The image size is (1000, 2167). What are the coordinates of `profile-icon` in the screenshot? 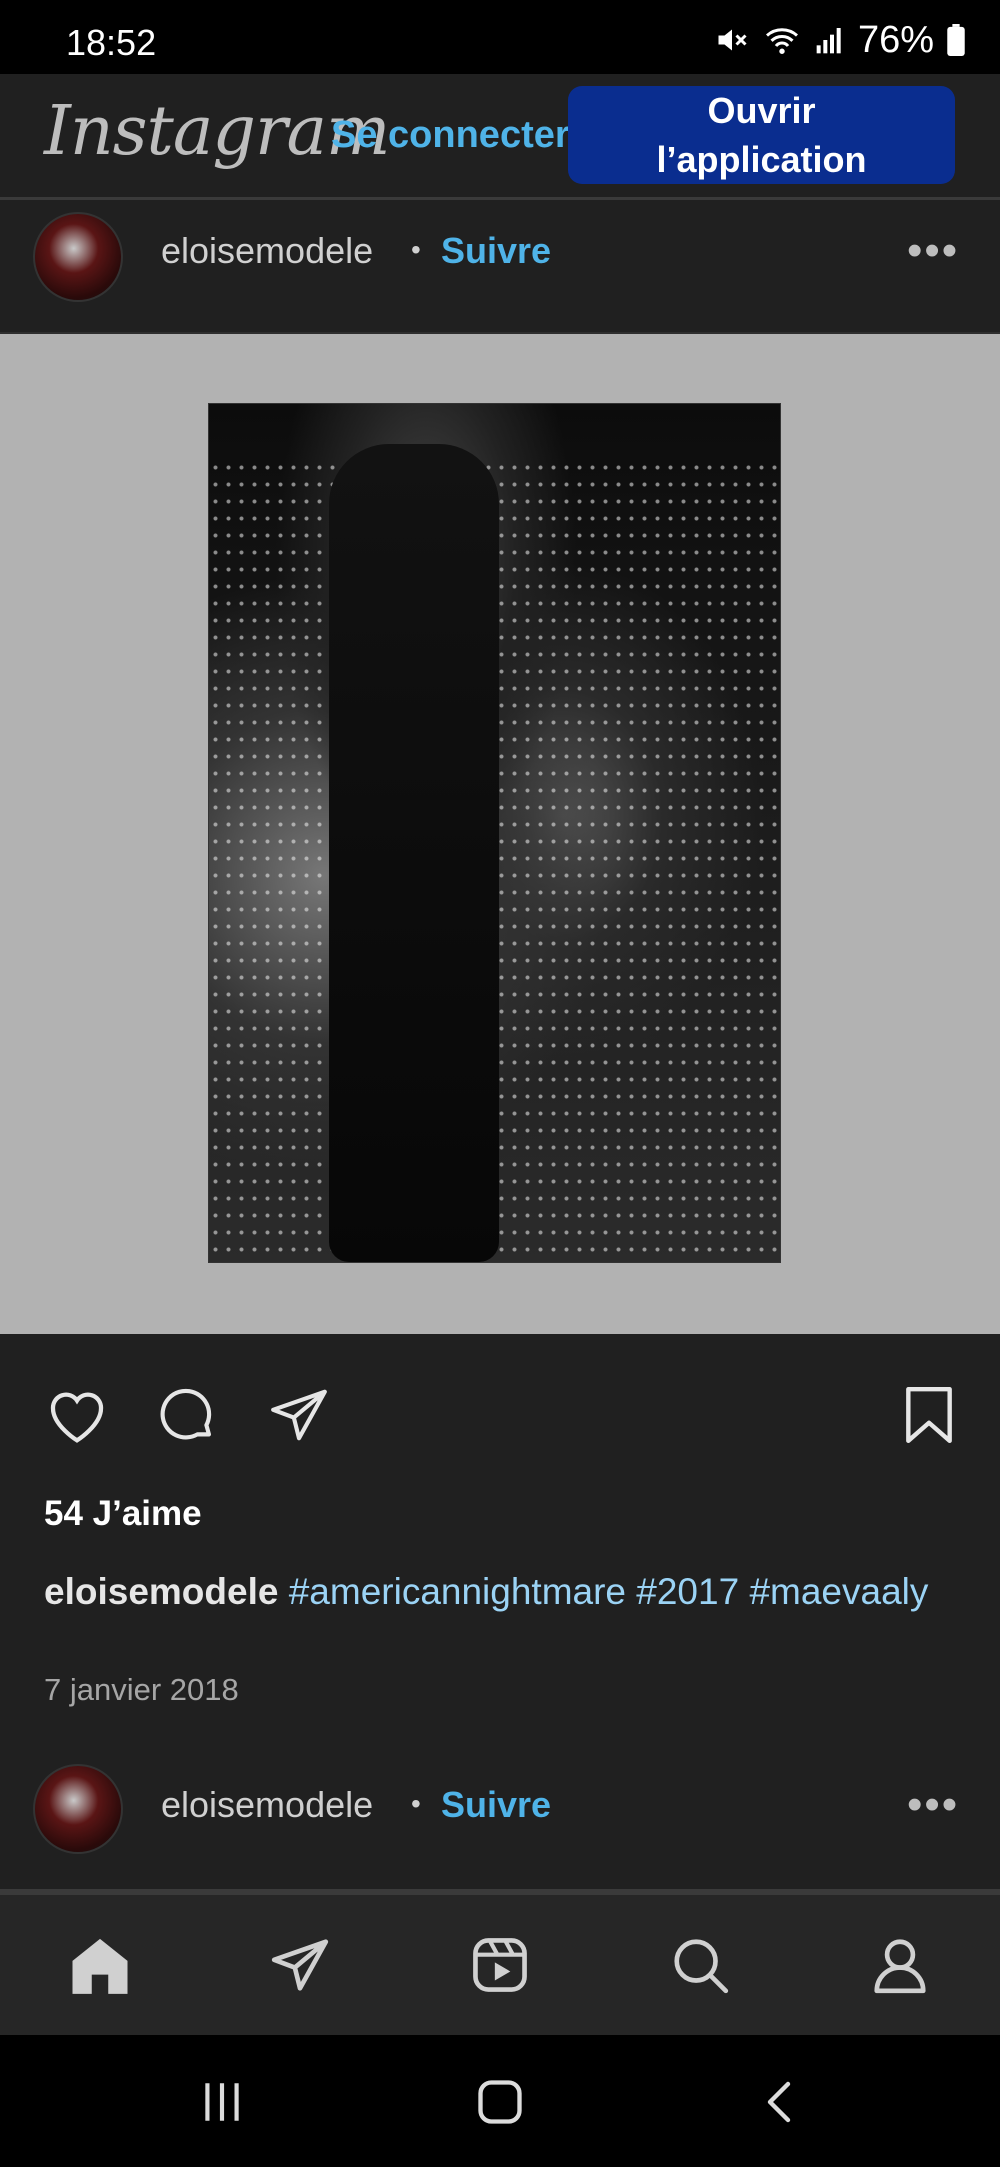 It's located at (900, 1965).